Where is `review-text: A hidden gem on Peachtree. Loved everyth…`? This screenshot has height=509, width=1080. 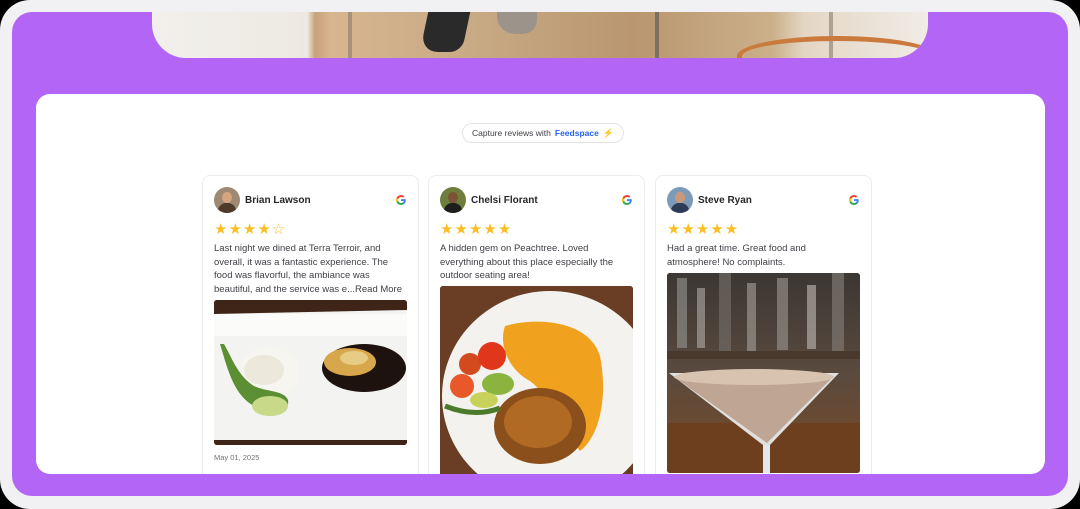
review-text: A hidden gem on Peachtree. Loved everyth… is located at coordinates (536, 262).